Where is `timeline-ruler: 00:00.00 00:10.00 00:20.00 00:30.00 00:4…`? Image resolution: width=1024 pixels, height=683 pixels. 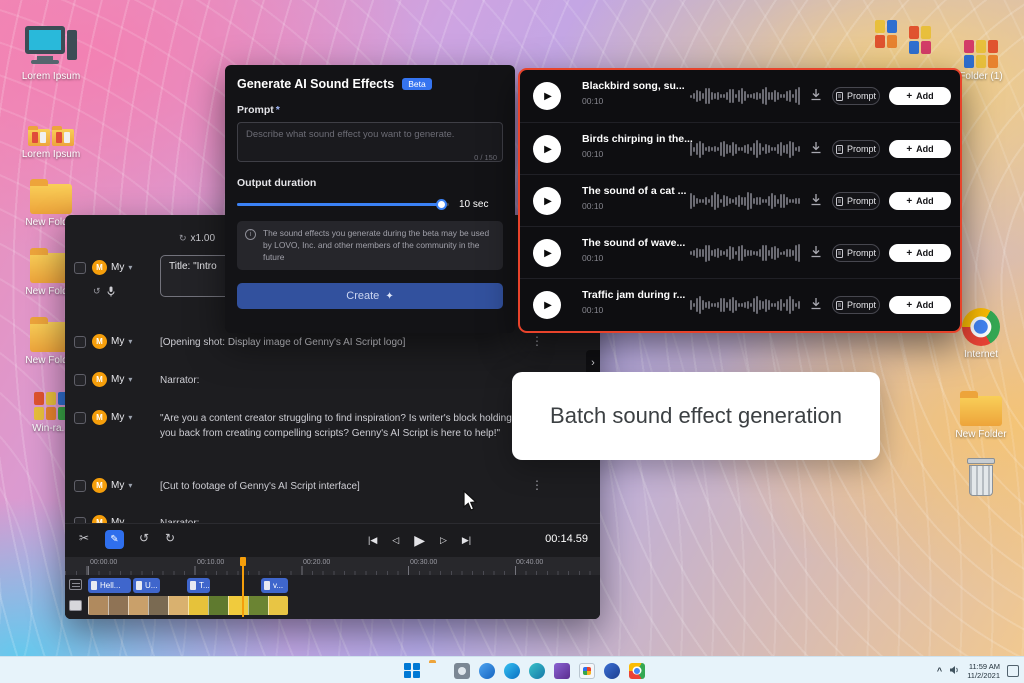 timeline-ruler: 00:00.00 00:10.00 00:20.00 00:30.00 00:4… is located at coordinates (332, 566).